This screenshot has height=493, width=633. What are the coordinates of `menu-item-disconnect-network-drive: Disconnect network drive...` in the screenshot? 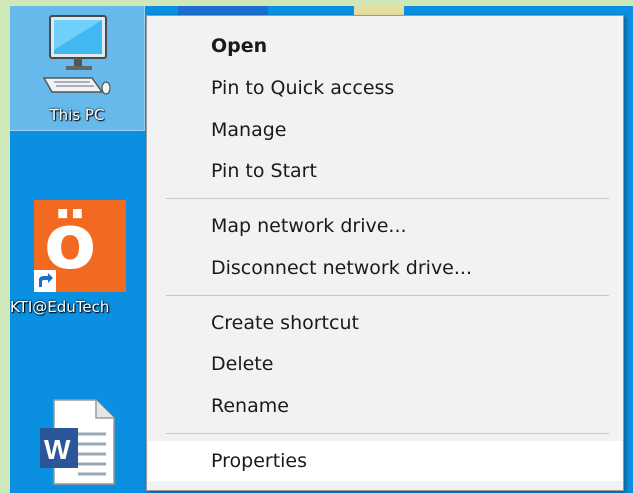 It's located at (385, 268).